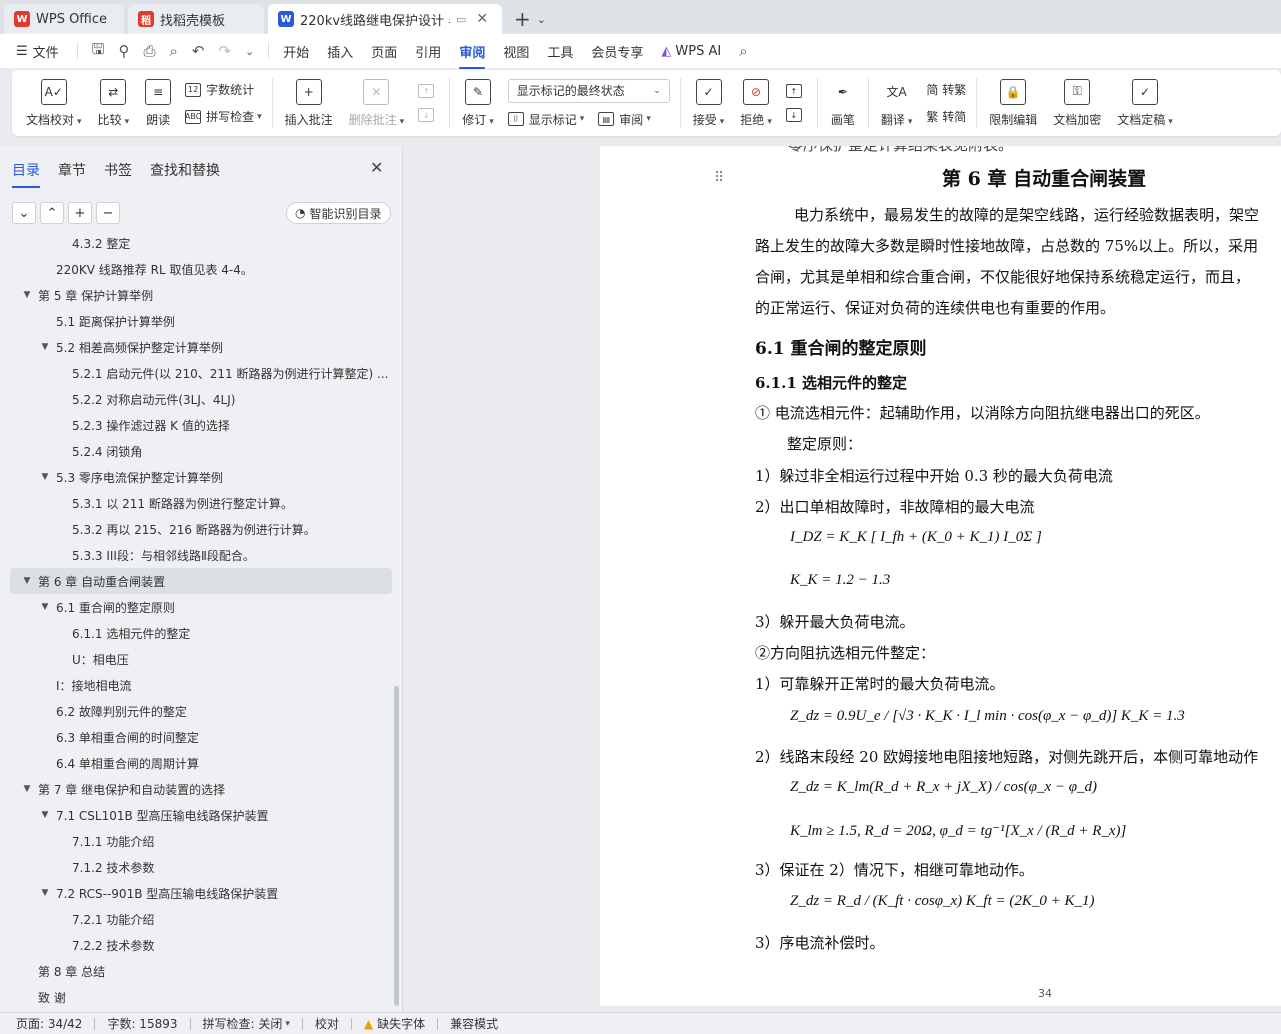 This screenshot has width=1281, height=1034. What do you see at coordinates (142, 1023) in the screenshot?
I see `word-count-indicator: 字数: 15893` at bounding box center [142, 1023].